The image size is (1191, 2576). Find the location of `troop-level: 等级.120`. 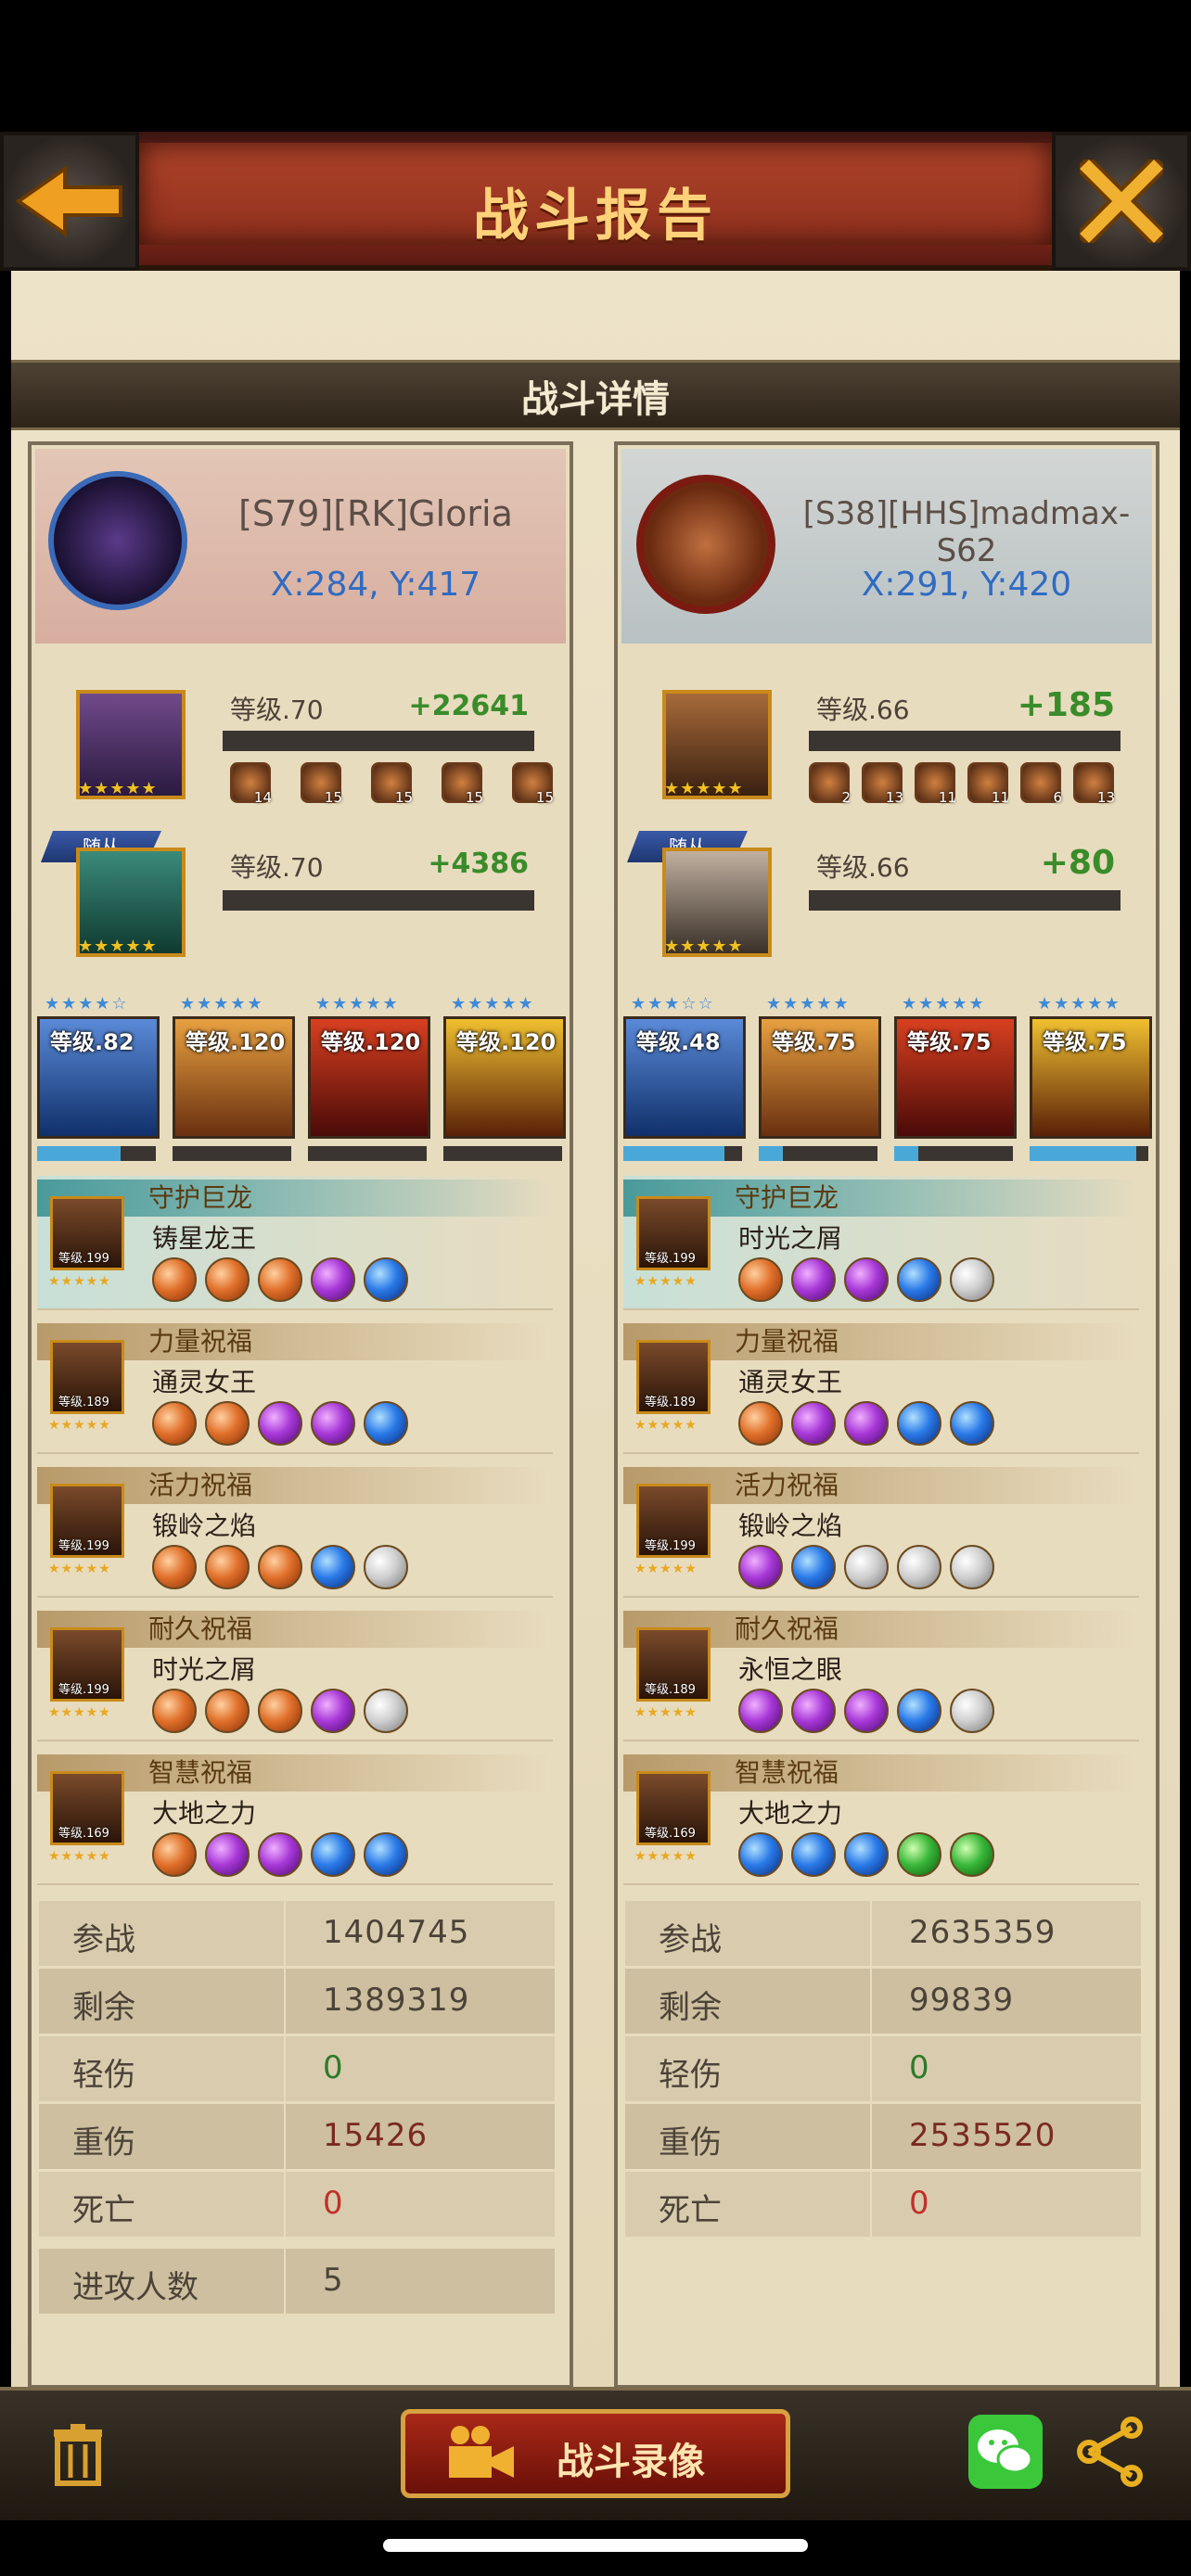

troop-level: 等级.120 is located at coordinates (236, 1042).